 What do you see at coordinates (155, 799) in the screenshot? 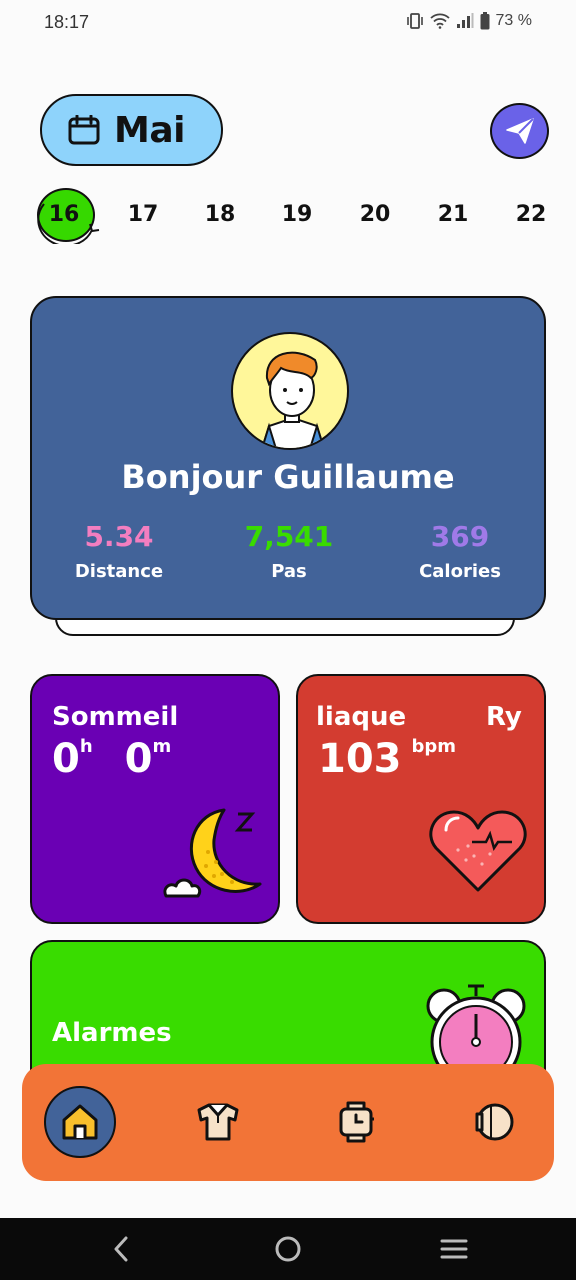
I see `sleep-tile: Sommeil 0h 0m` at bounding box center [155, 799].